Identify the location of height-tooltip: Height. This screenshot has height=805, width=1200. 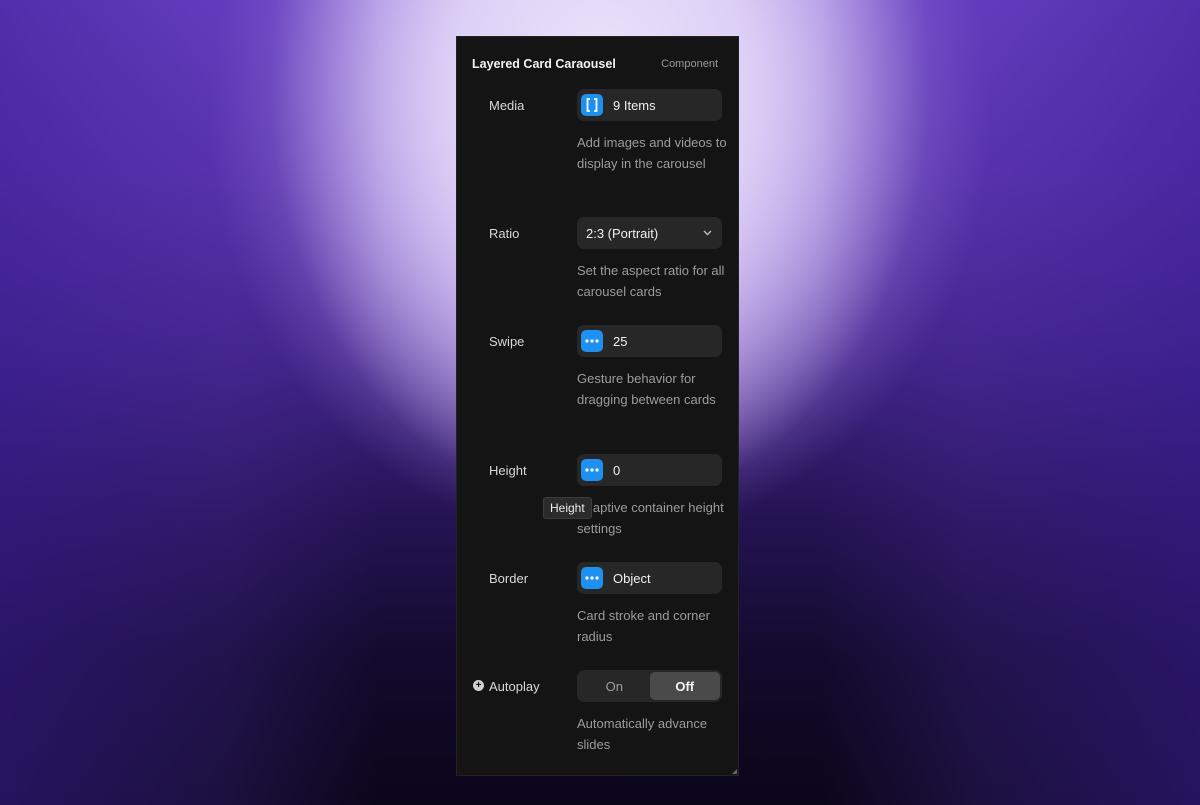
(567, 508).